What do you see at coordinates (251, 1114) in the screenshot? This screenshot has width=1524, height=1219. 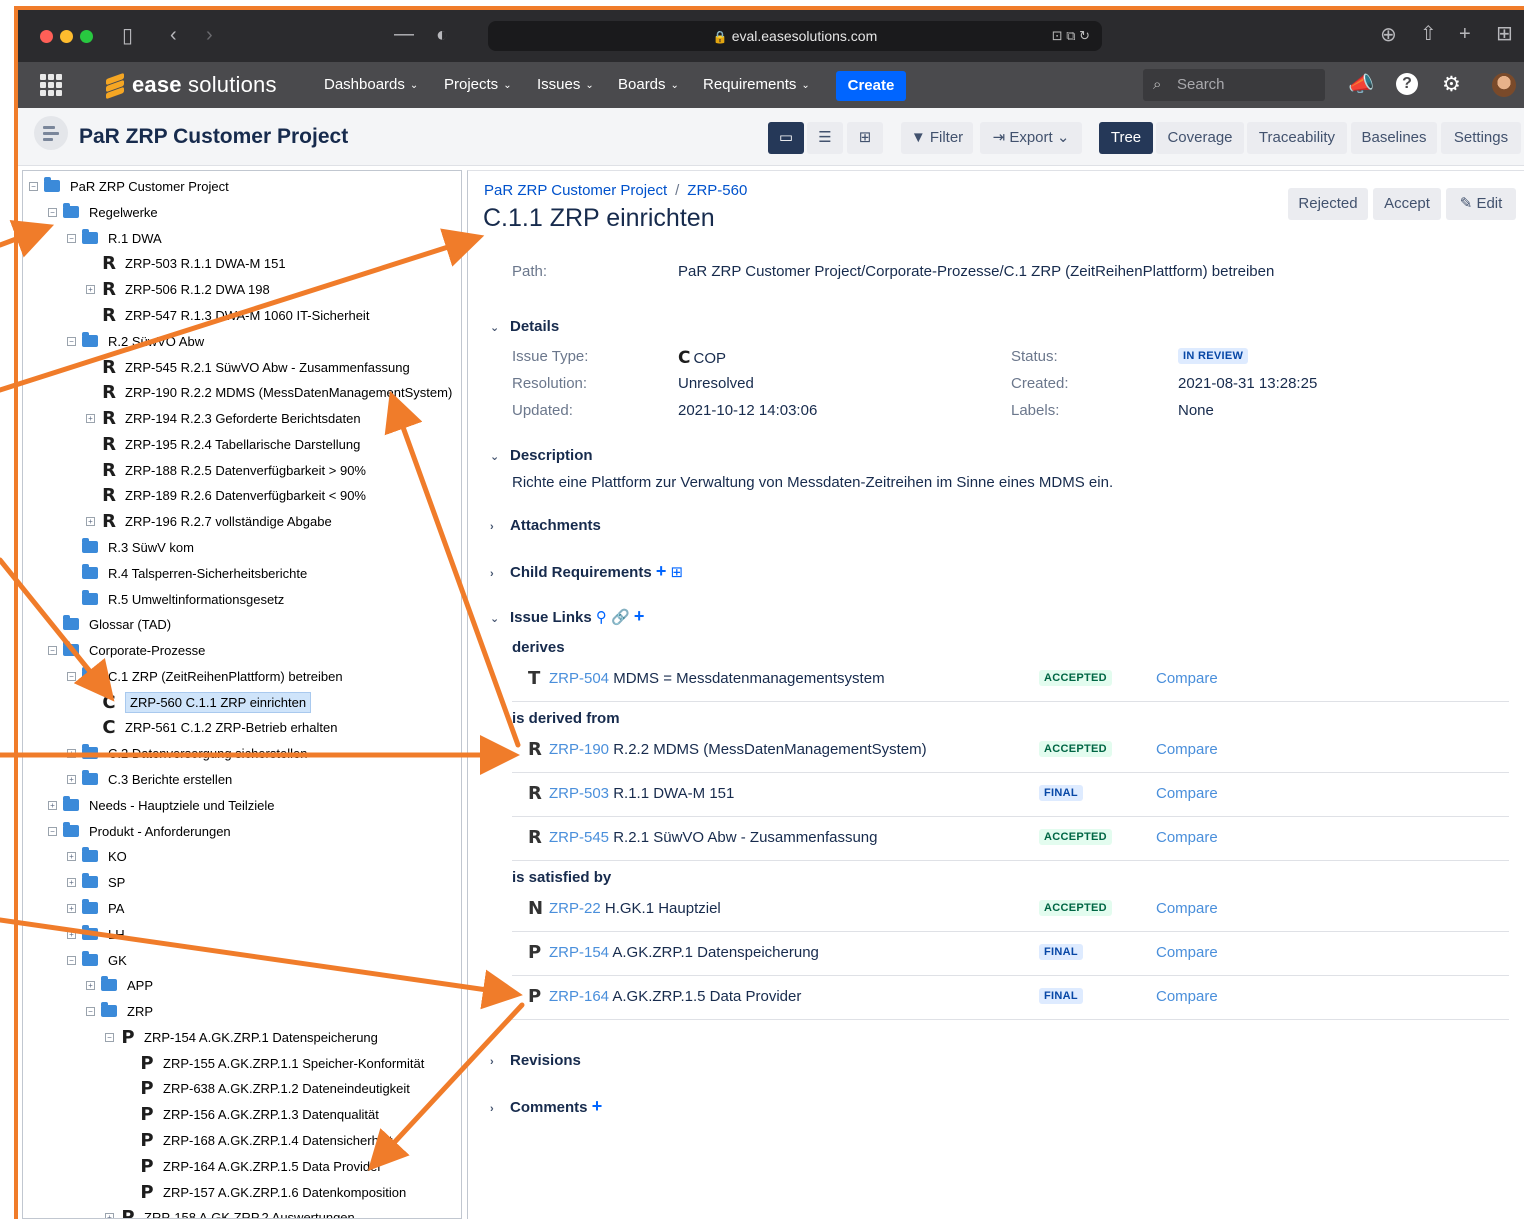 I see `tree-node: P ZRP-156 A.GK.ZRP.1.3 Datenqualität` at bounding box center [251, 1114].